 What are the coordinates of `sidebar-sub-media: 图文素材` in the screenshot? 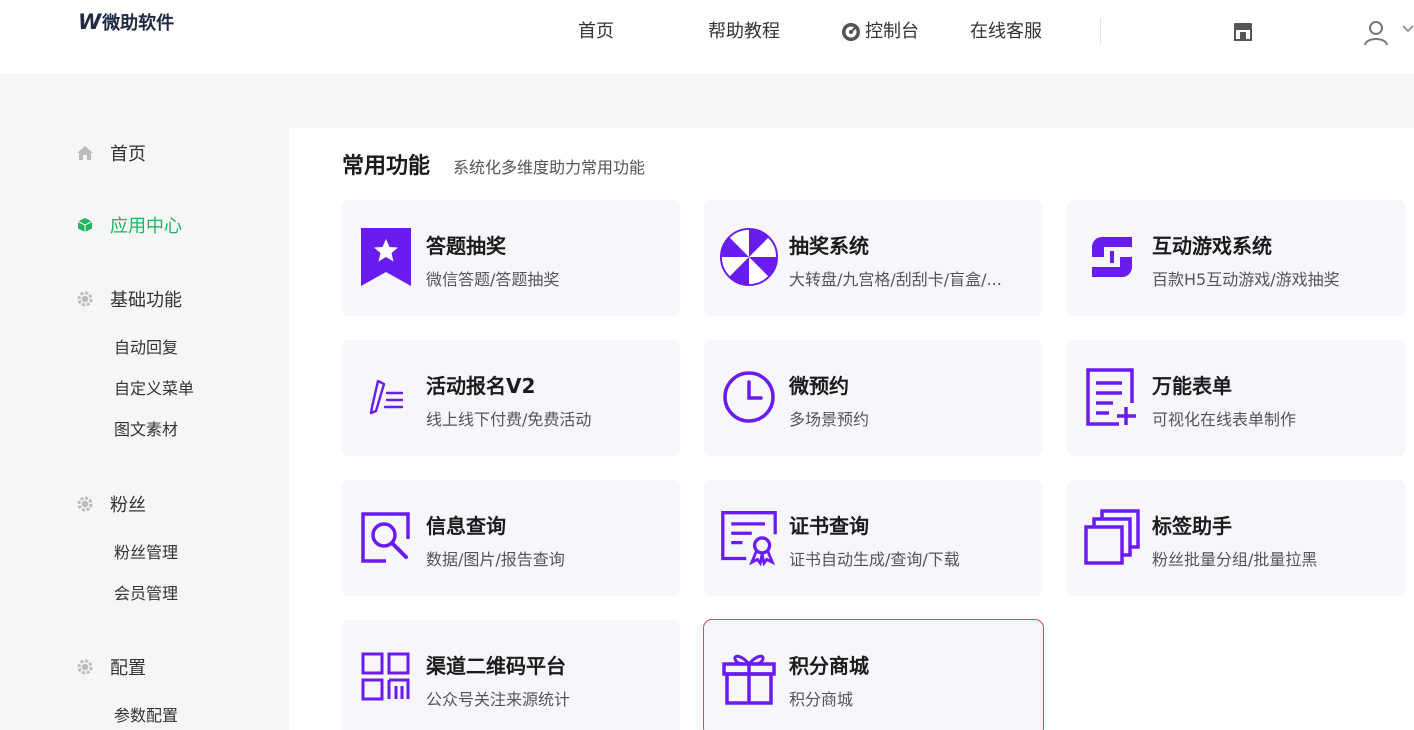 It's located at (146, 428).